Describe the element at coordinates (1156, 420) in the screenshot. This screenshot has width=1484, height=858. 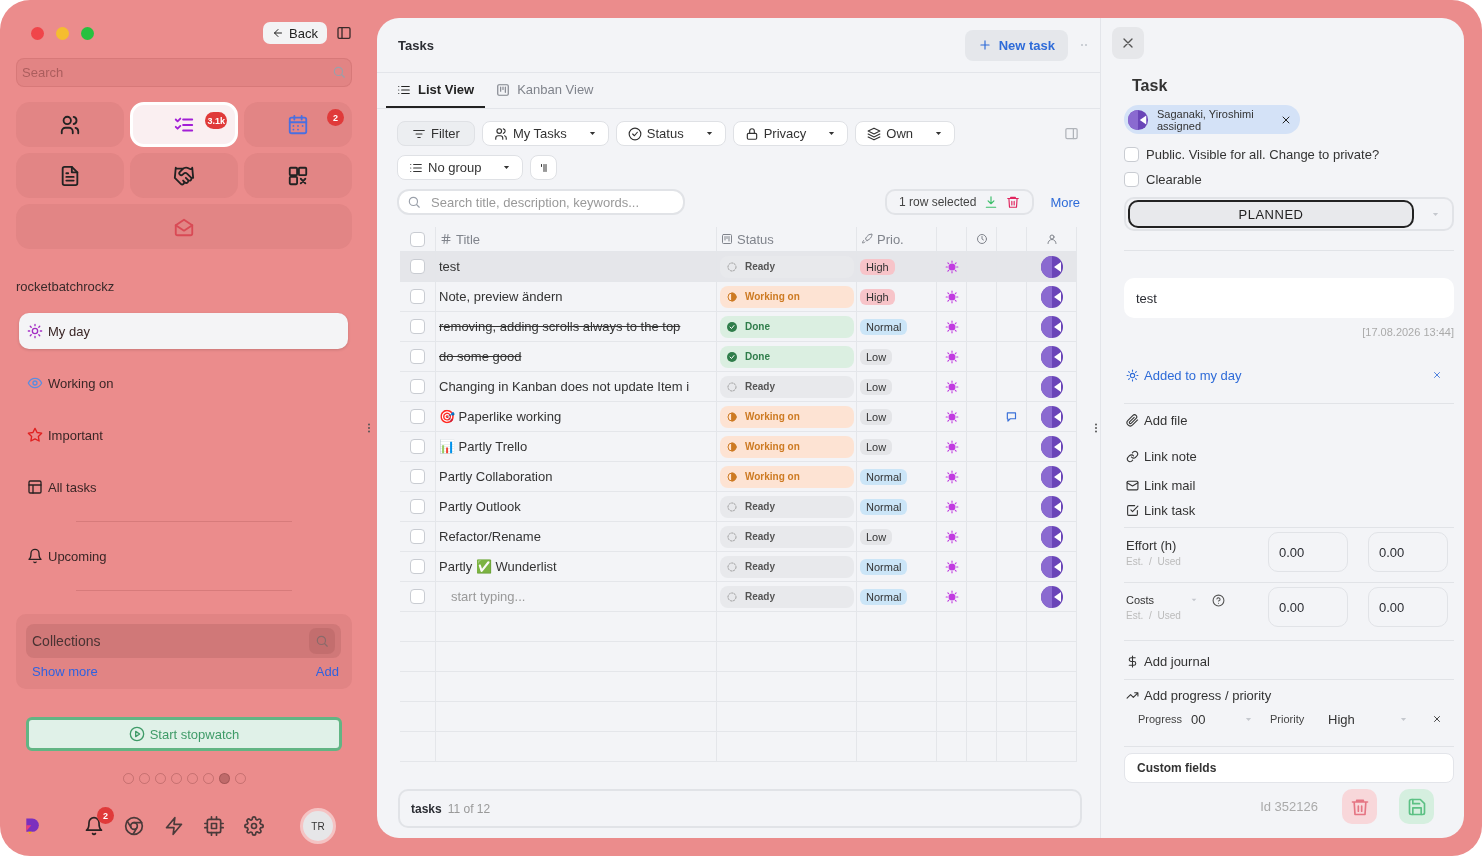
I see `action-link: Add file` at that location.